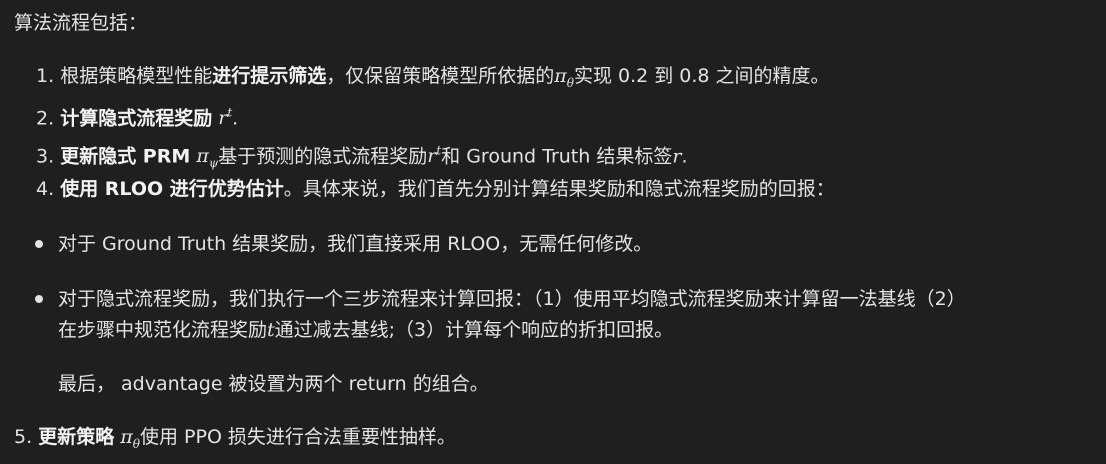  Describe the element at coordinates (125, 156) in the screenshot. I see `step-bold: 更新隐式 PRM` at that location.